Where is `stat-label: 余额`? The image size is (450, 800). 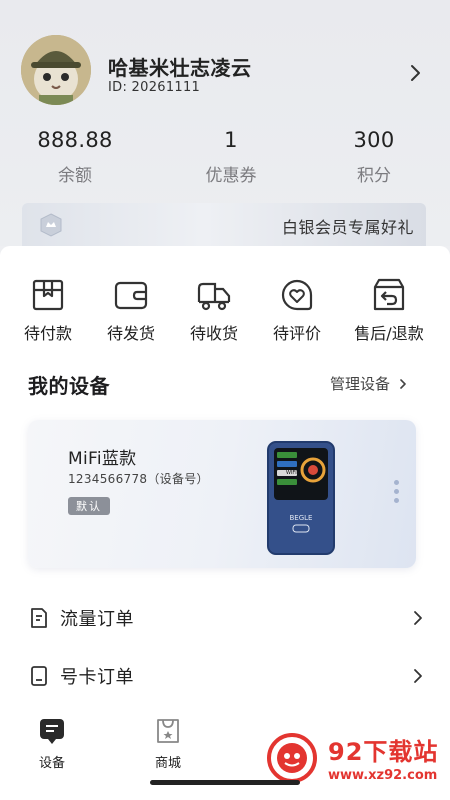
stat-label: 余额 is located at coordinates (75, 176).